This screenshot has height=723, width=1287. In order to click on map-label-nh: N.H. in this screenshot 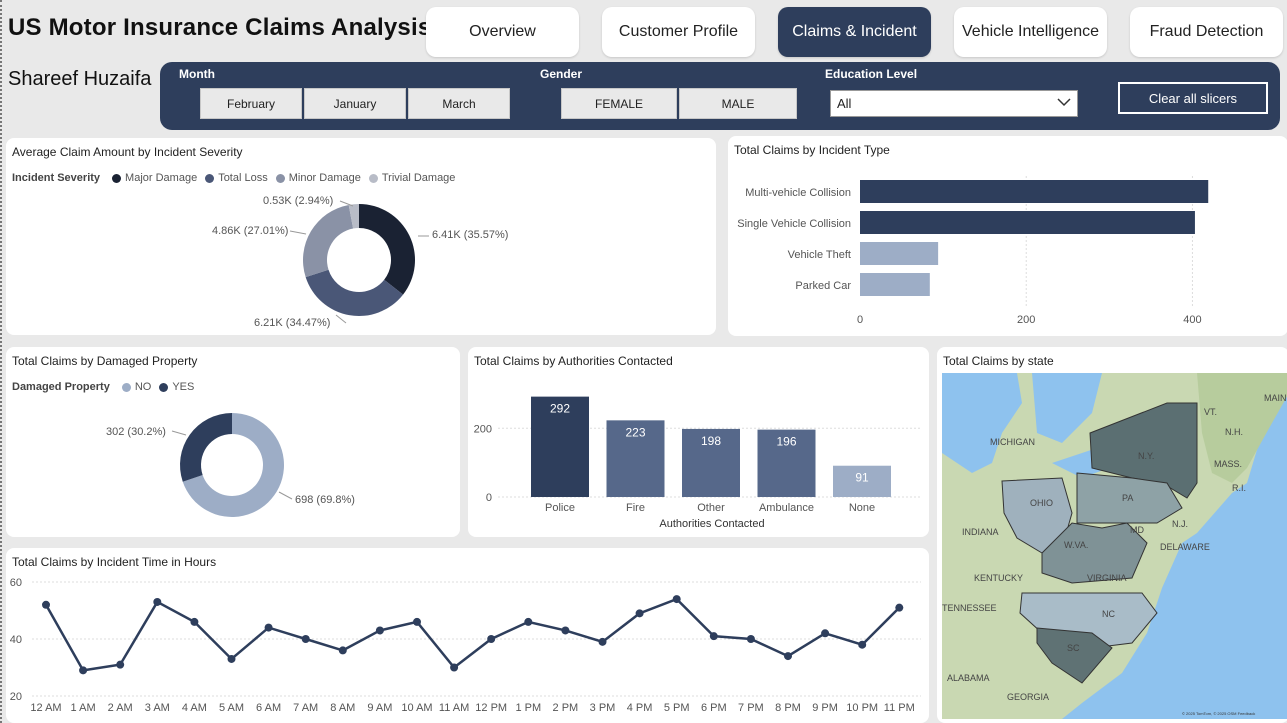, I will do `click(1234, 432)`.